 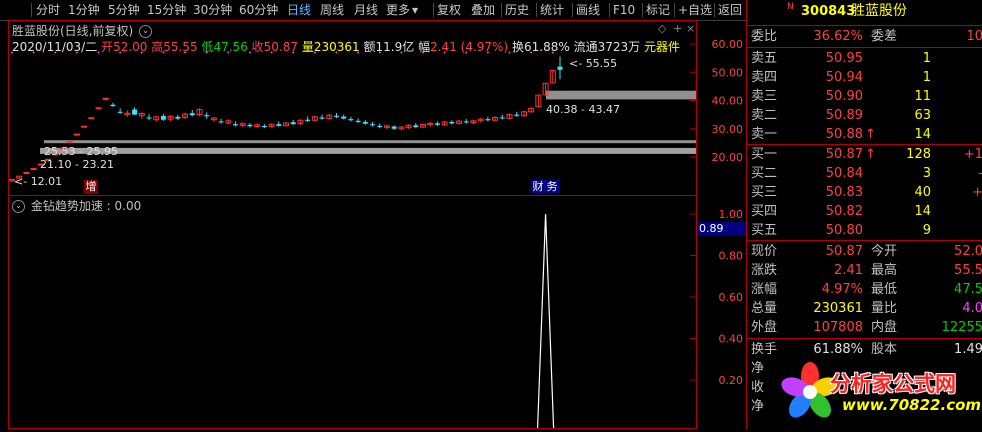 I want to click on indicator-line, so click(x=545, y=321).